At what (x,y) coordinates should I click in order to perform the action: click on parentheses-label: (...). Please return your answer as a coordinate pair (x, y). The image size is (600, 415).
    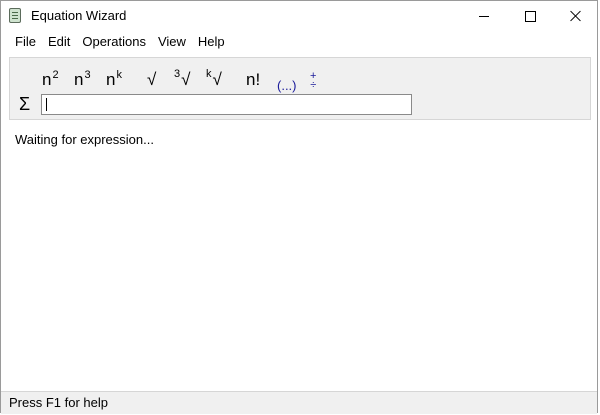
    Looking at the image, I should click on (287, 85).